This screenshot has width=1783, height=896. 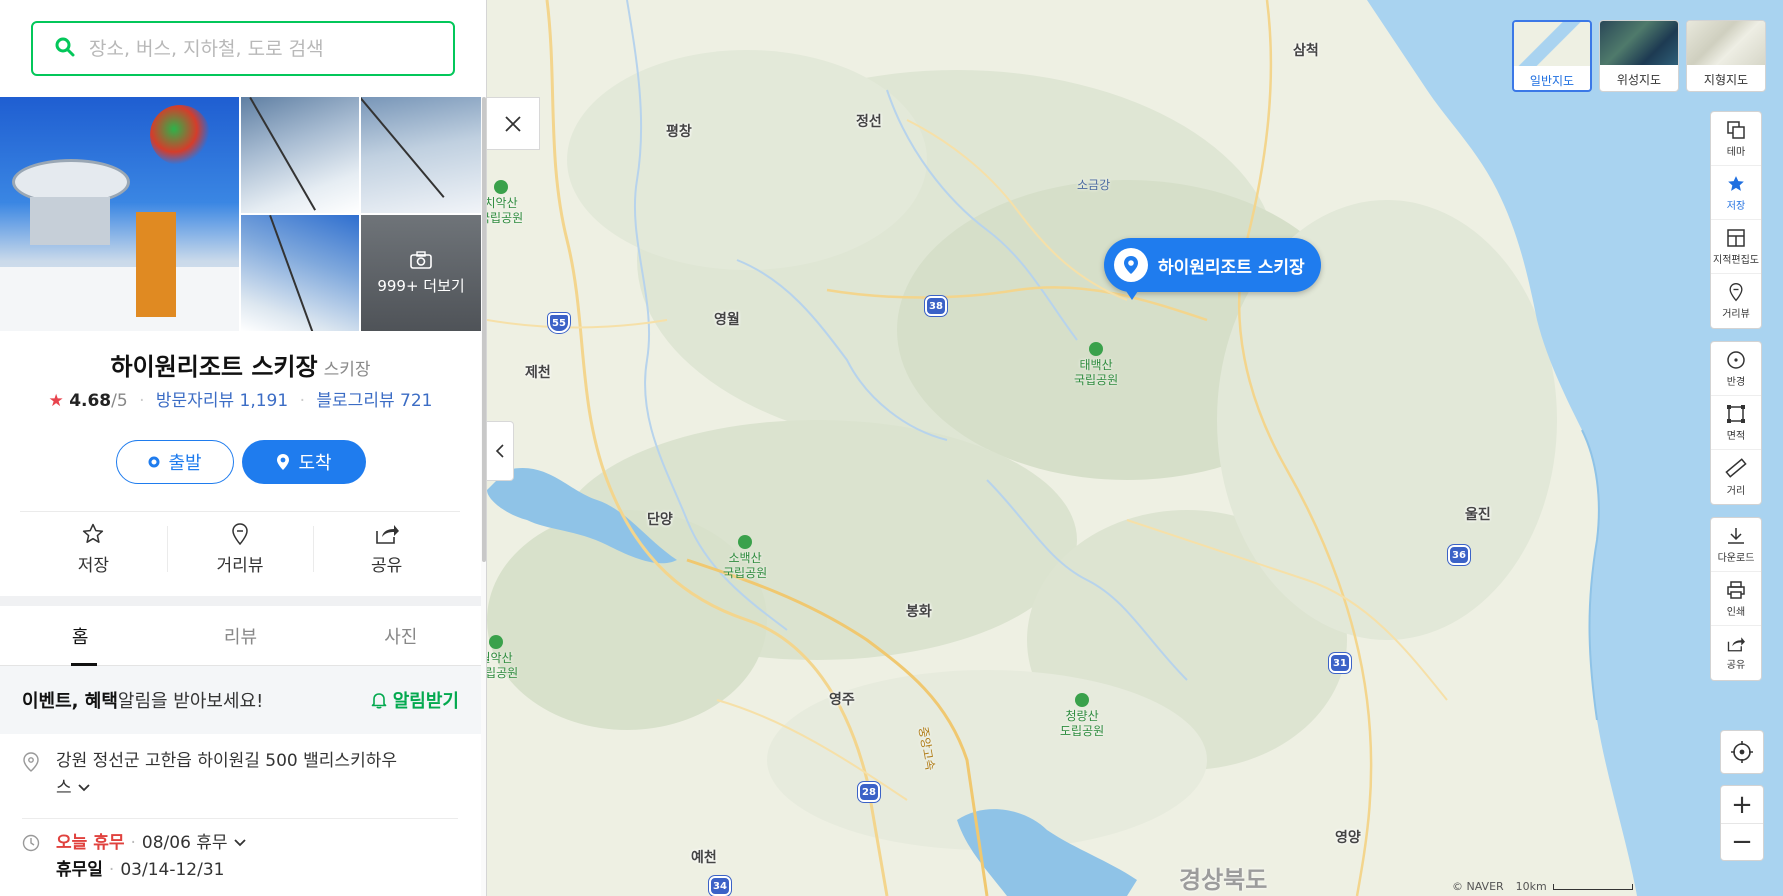 What do you see at coordinates (214, 367) in the screenshot?
I see `place-name: 하이원리조트 스키장` at bounding box center [214, 367].